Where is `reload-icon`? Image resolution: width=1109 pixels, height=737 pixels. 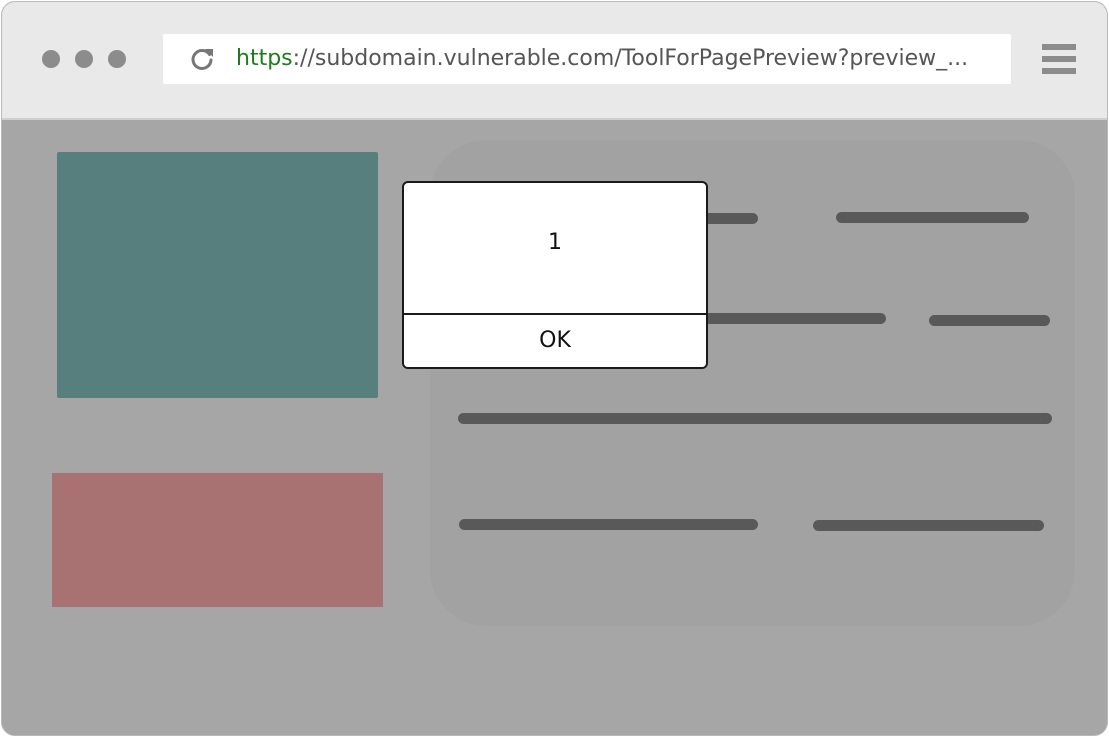 reload-icon is located at coordinates (202, 59).